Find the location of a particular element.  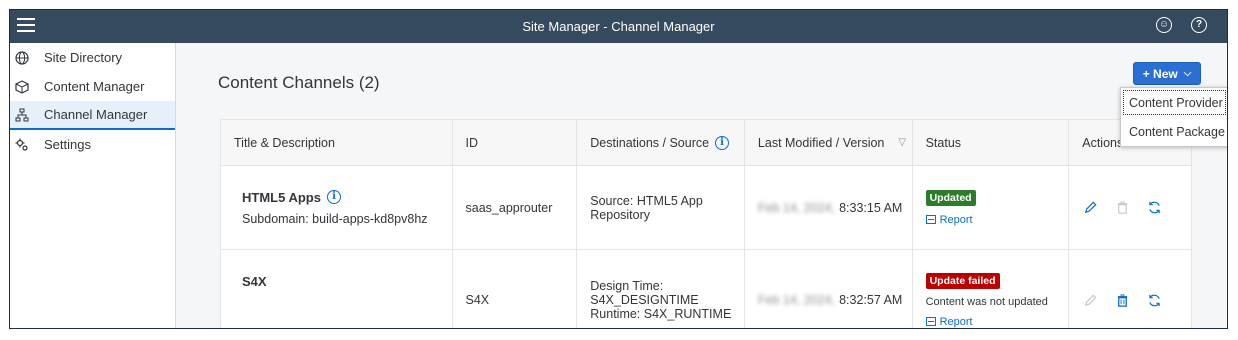

sidebar-item-label: Site Directory is located at coordinates (83, 57).